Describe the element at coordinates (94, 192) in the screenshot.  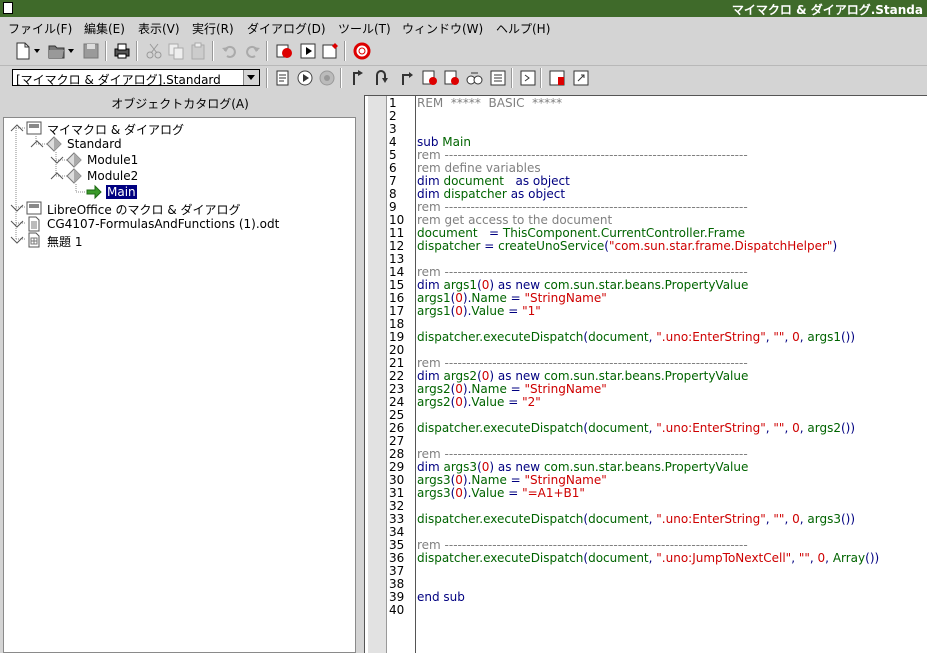
I see `macro-arrow-icon` at that location.